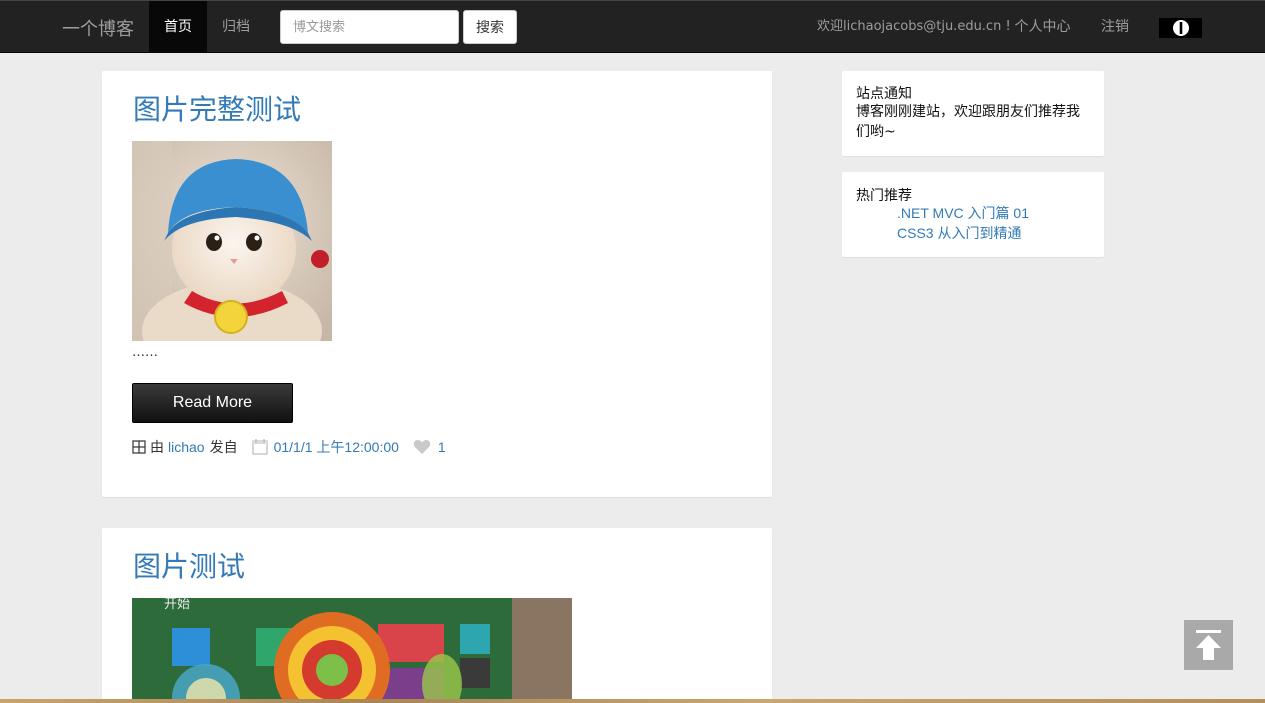 This screenshot has width=1265, height=703. Describe the element at coordinates (1115, 27) in the screenshot. I see `nav-logout: 注销` at that location.